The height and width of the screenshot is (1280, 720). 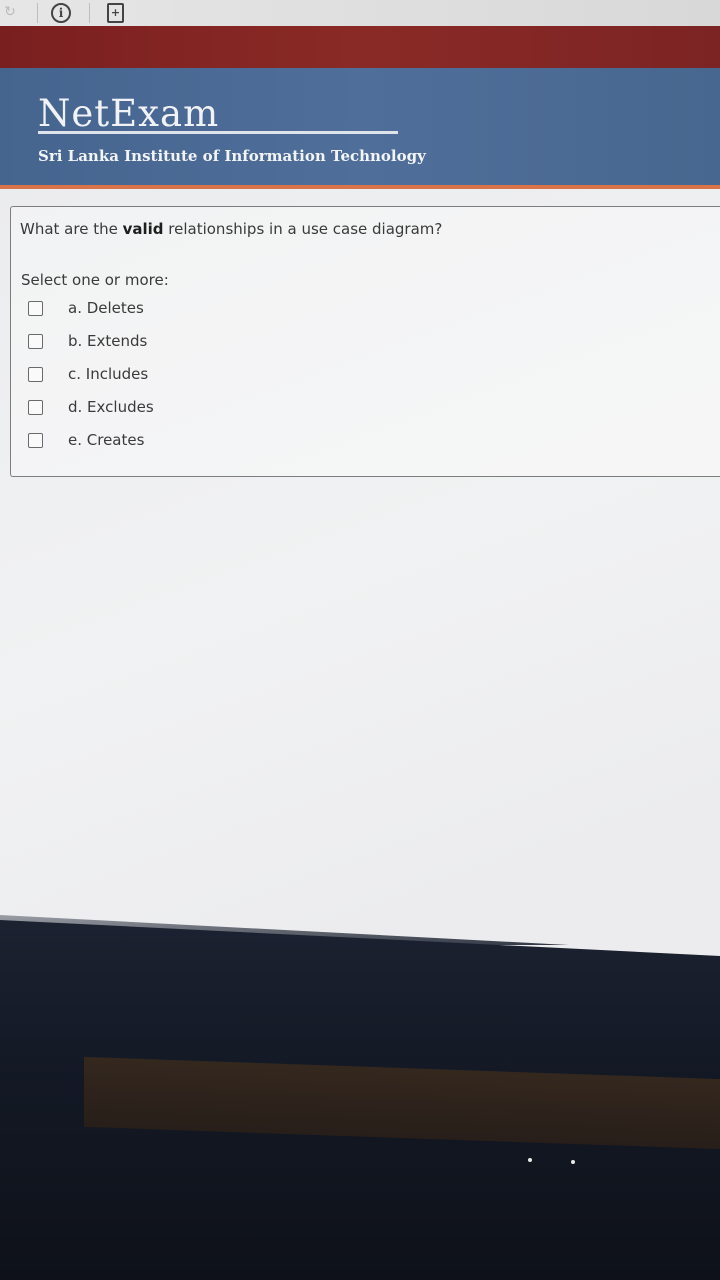 What do you see at coordinates (303, 229) in the screenshot?
I see `question-text-end: relationships in a use case diagram?` at bounding box center [303, 229].